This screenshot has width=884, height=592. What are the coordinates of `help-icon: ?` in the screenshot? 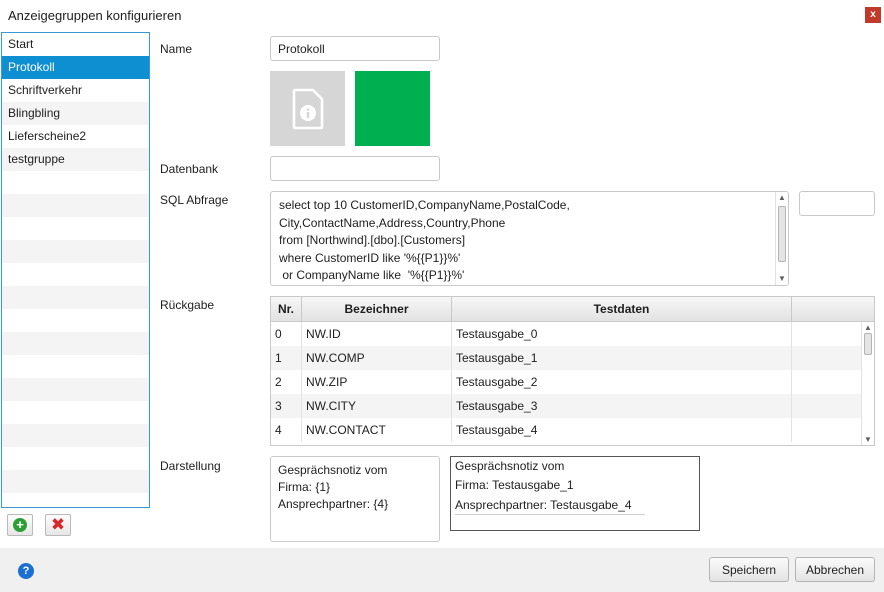 It's located at (26, 571).